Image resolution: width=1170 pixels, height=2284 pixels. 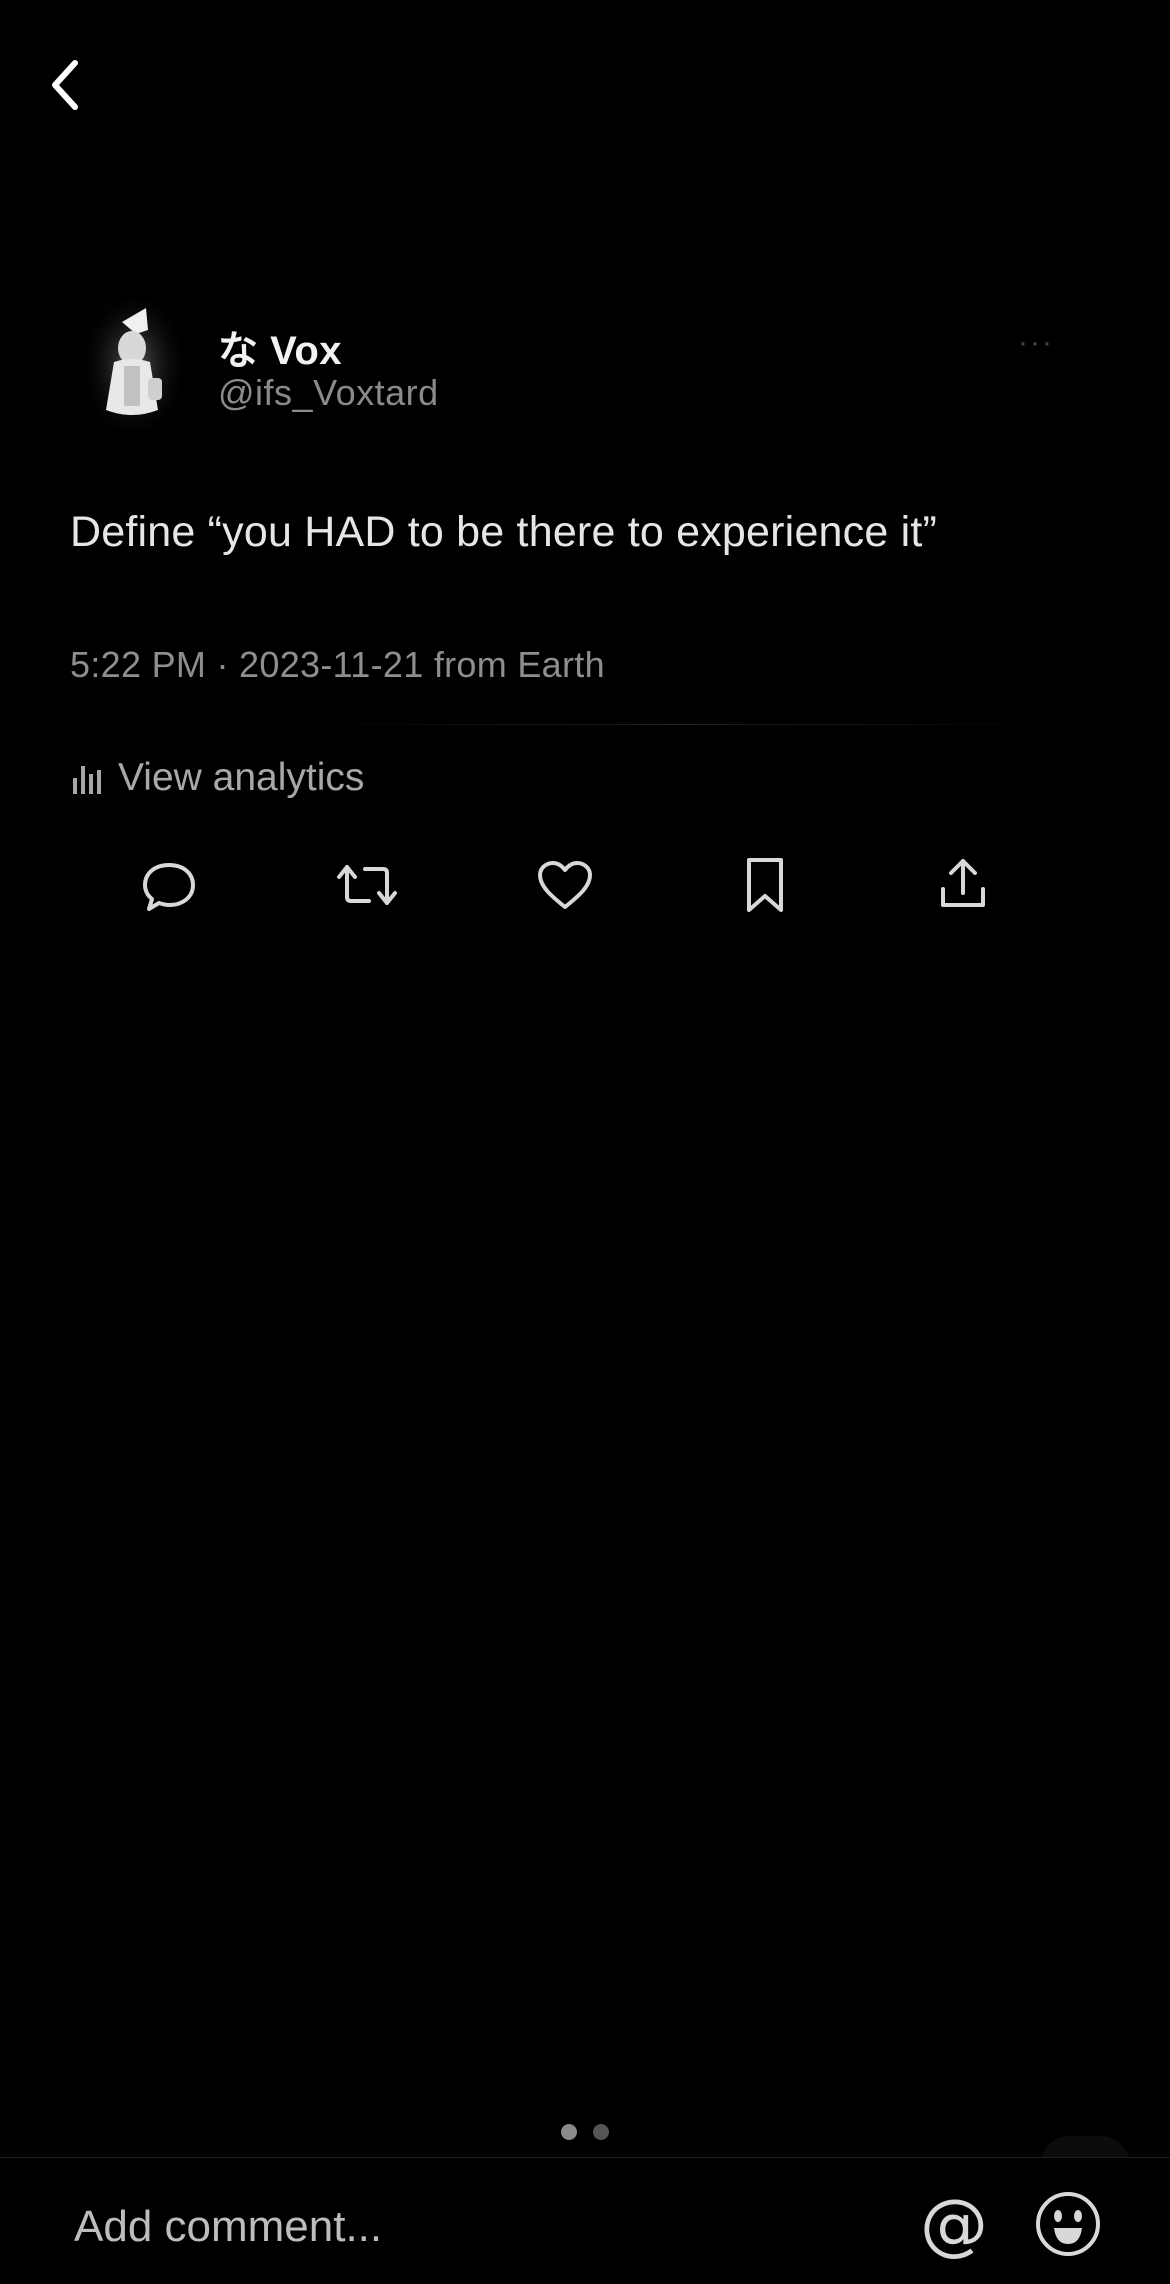 I want to click on mention-button: @, so click(x=954, y=2224).